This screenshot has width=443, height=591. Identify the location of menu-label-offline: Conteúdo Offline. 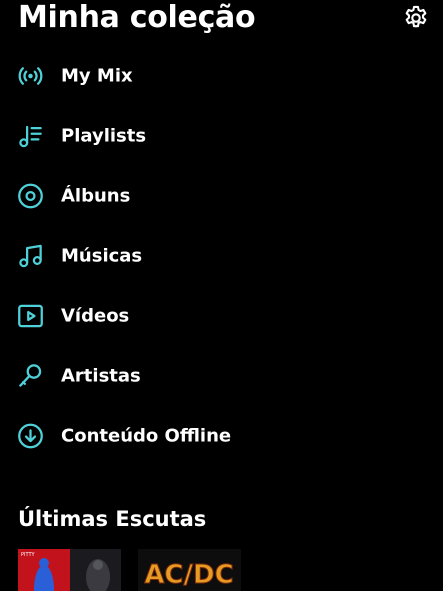
(146, 436).